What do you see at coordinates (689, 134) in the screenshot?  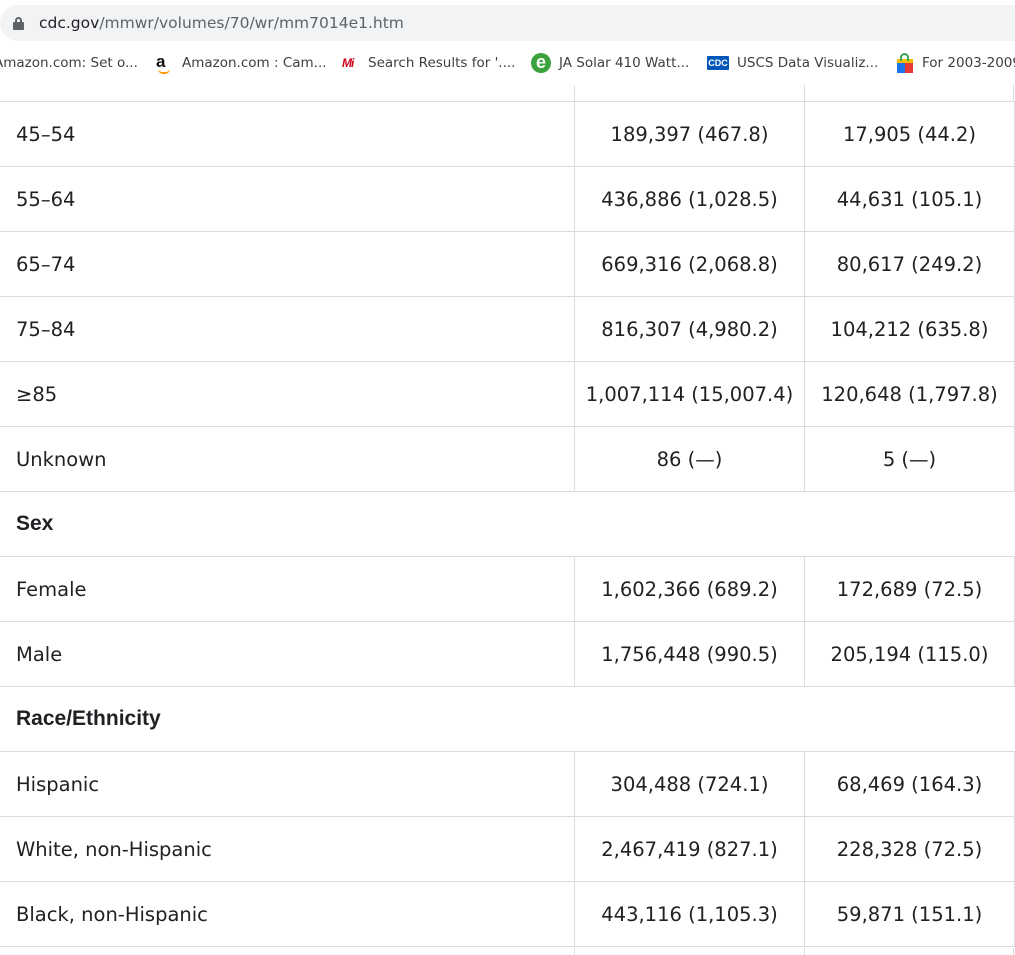 I see `cell-cases: 189,397 (467.8)` at bounding box center [689, 134].